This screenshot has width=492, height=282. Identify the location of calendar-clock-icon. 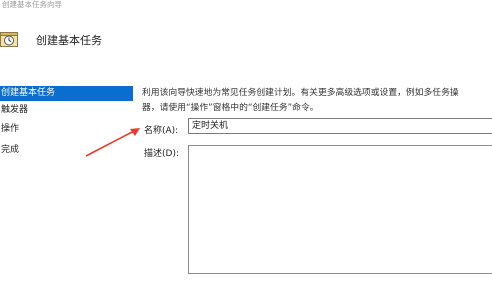
(9, 38).